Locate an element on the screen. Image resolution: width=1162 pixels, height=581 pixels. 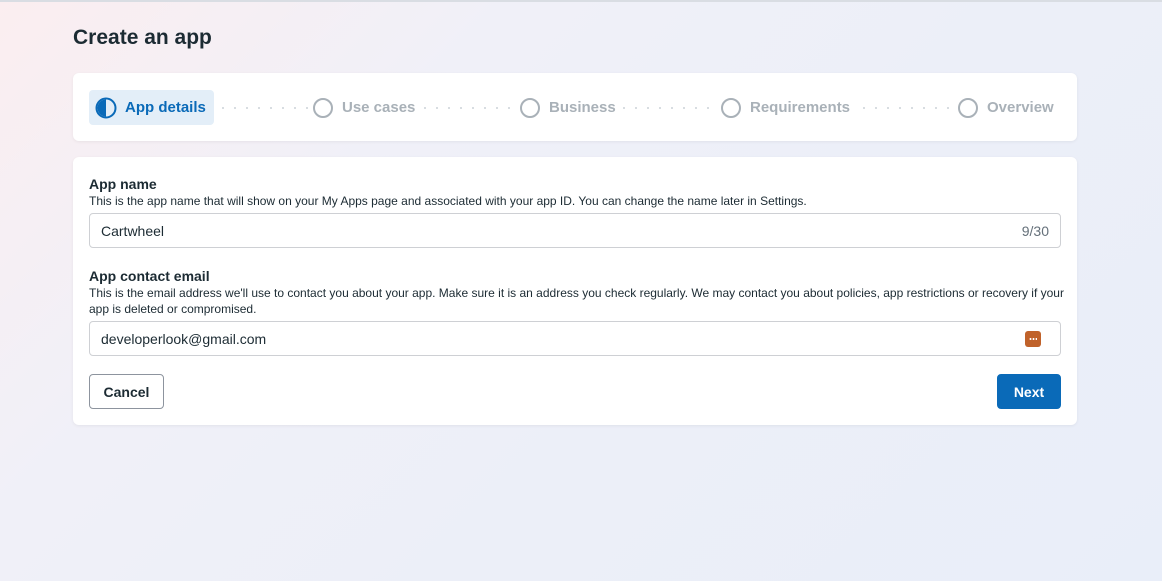
next-button: Next is located at coordinates (1029, 391).